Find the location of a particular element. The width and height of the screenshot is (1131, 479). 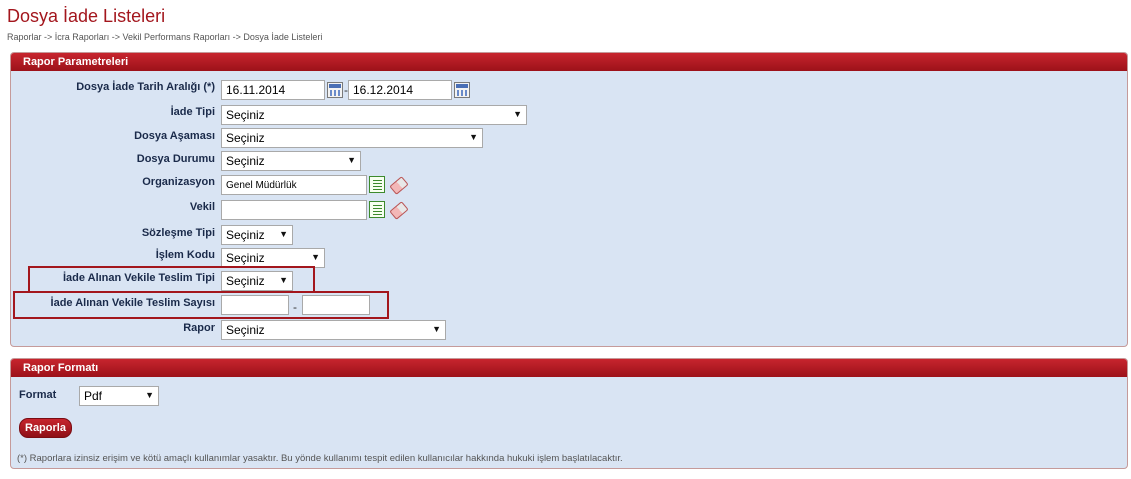

sozlesme-tipi-value: Seçiniz is located at coordinates (245, 235).